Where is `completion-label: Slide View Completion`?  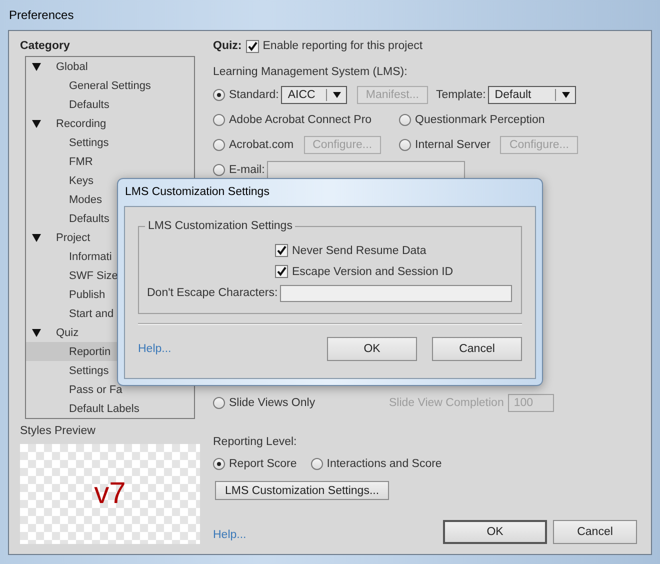 completion-label: Slide View Completion is located at coordinates (446, 403).